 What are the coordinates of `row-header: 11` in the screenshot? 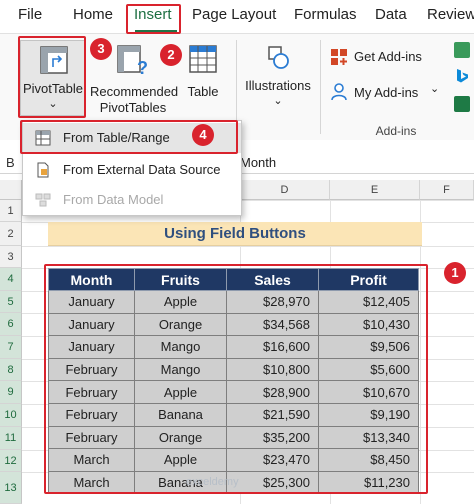 It's located at (11, 438).